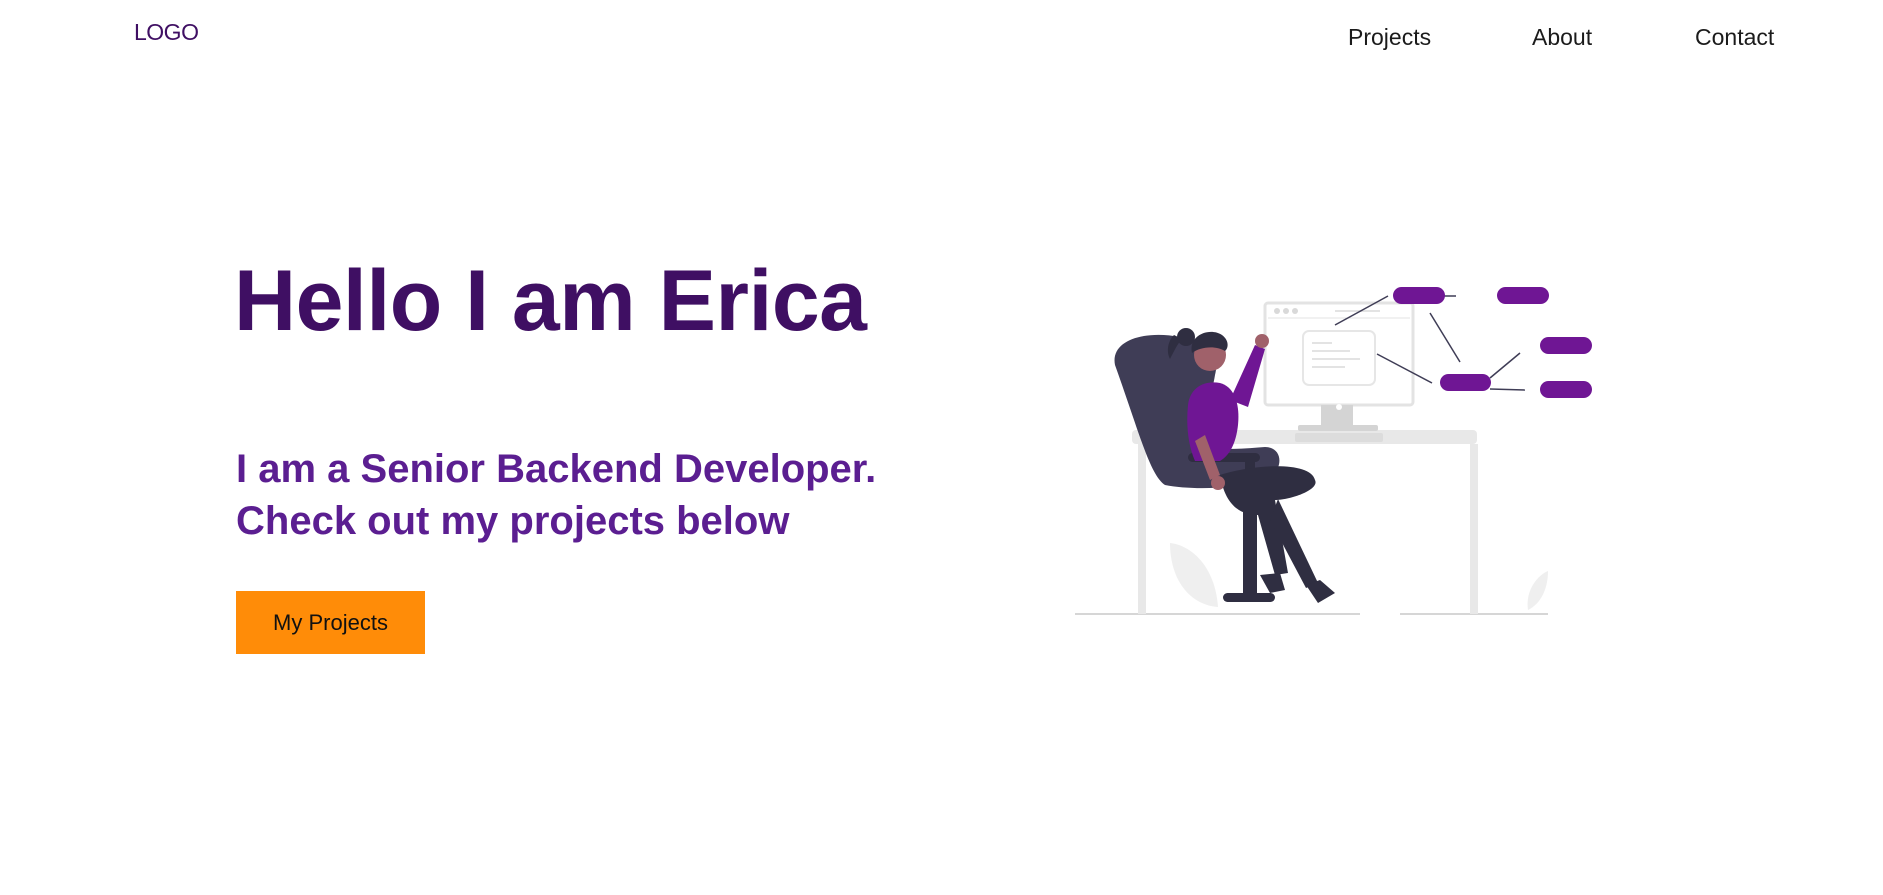  What do you see at coordinates (1194, 575) in the screenshot?
I see `plant-leaf-left` at bounding box center [1194, 575].